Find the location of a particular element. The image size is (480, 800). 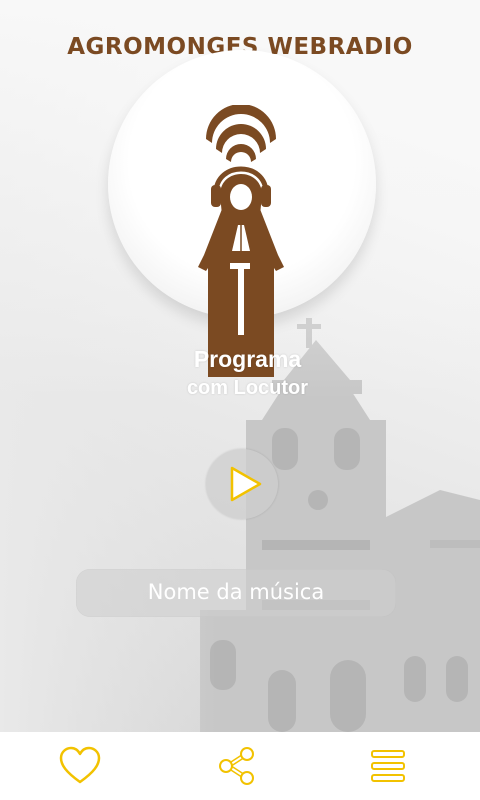

heart-icon is located at coordinates (80, 765).